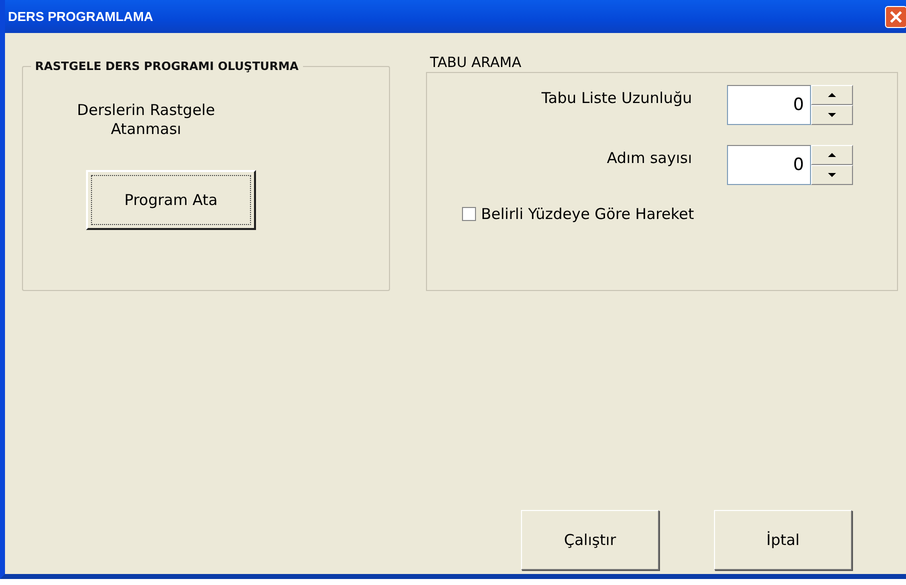  I want to click on close-button, so click(895, 17).